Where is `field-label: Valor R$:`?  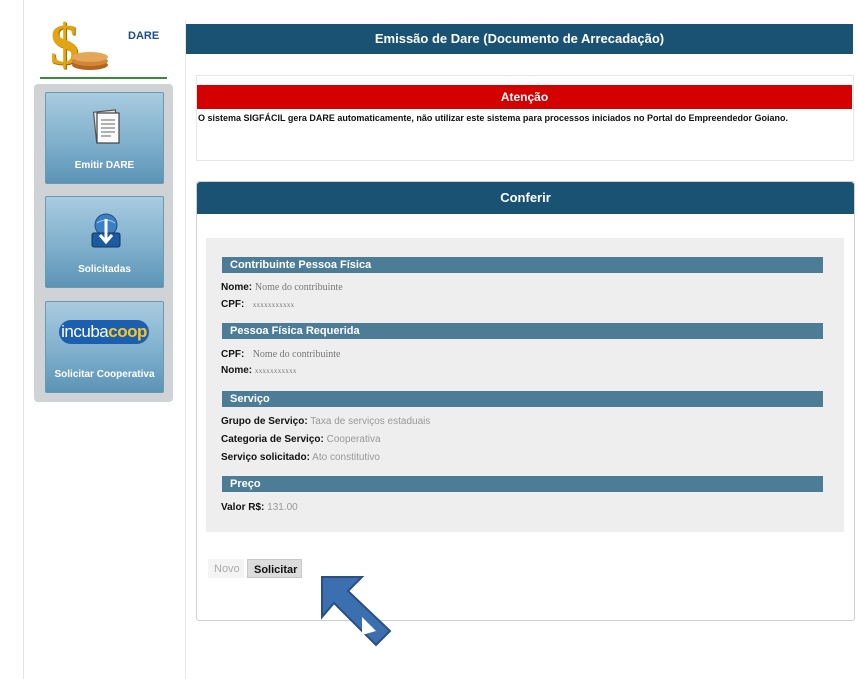 field-label: Valor R$: is located at coordinates (243, 507).